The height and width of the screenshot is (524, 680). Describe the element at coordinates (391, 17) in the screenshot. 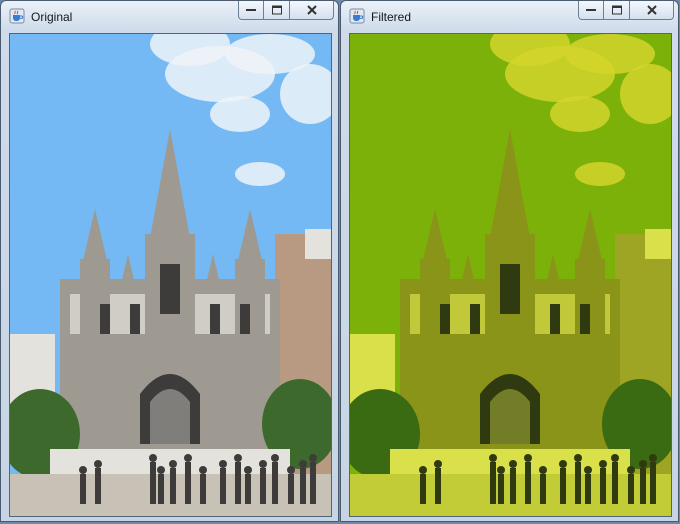

I see `window-title: Filtered` at that location.